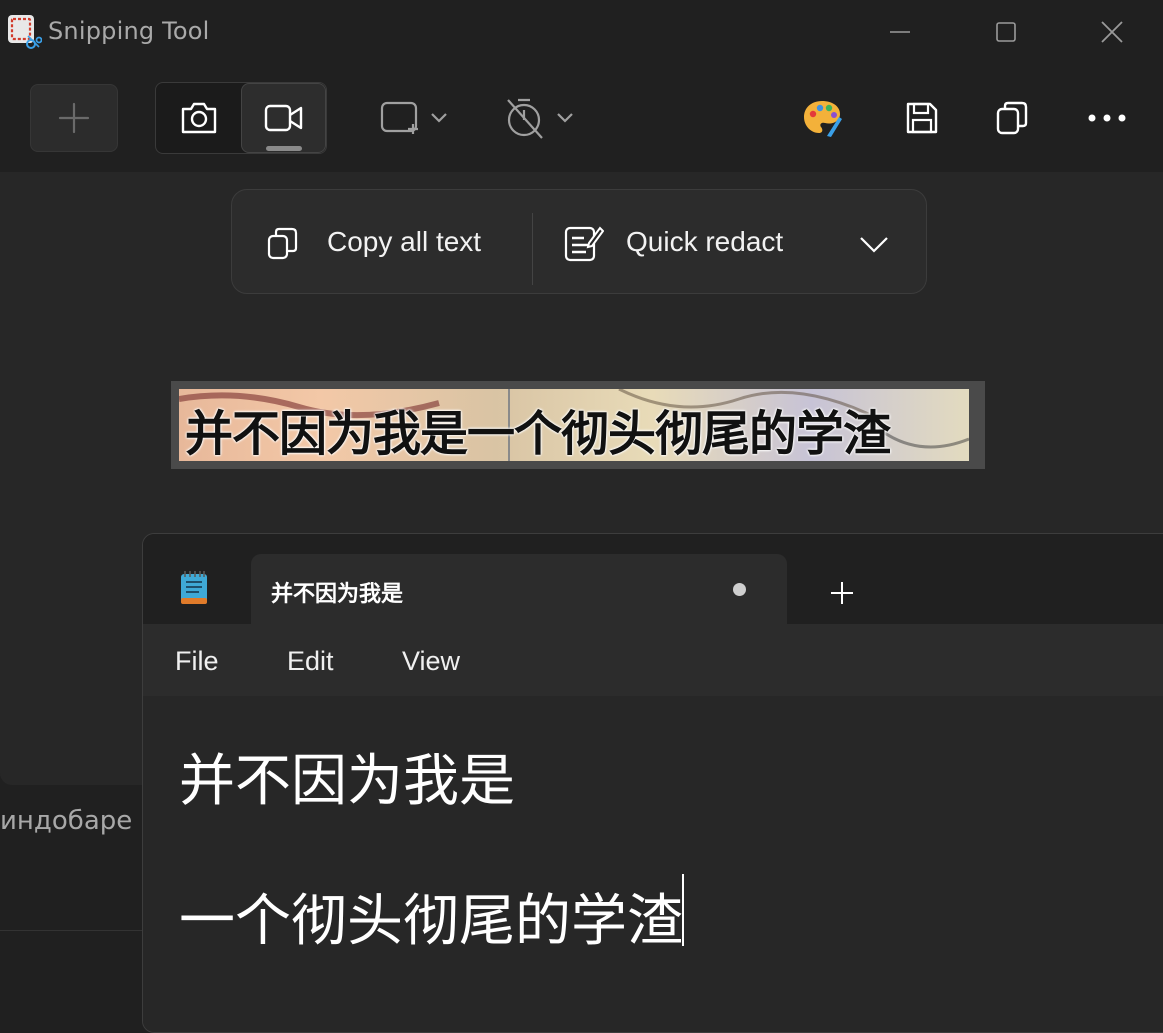 The height and width of the screenshot is (1033, 1163). I want to click on save-icon, so click(922, 118).